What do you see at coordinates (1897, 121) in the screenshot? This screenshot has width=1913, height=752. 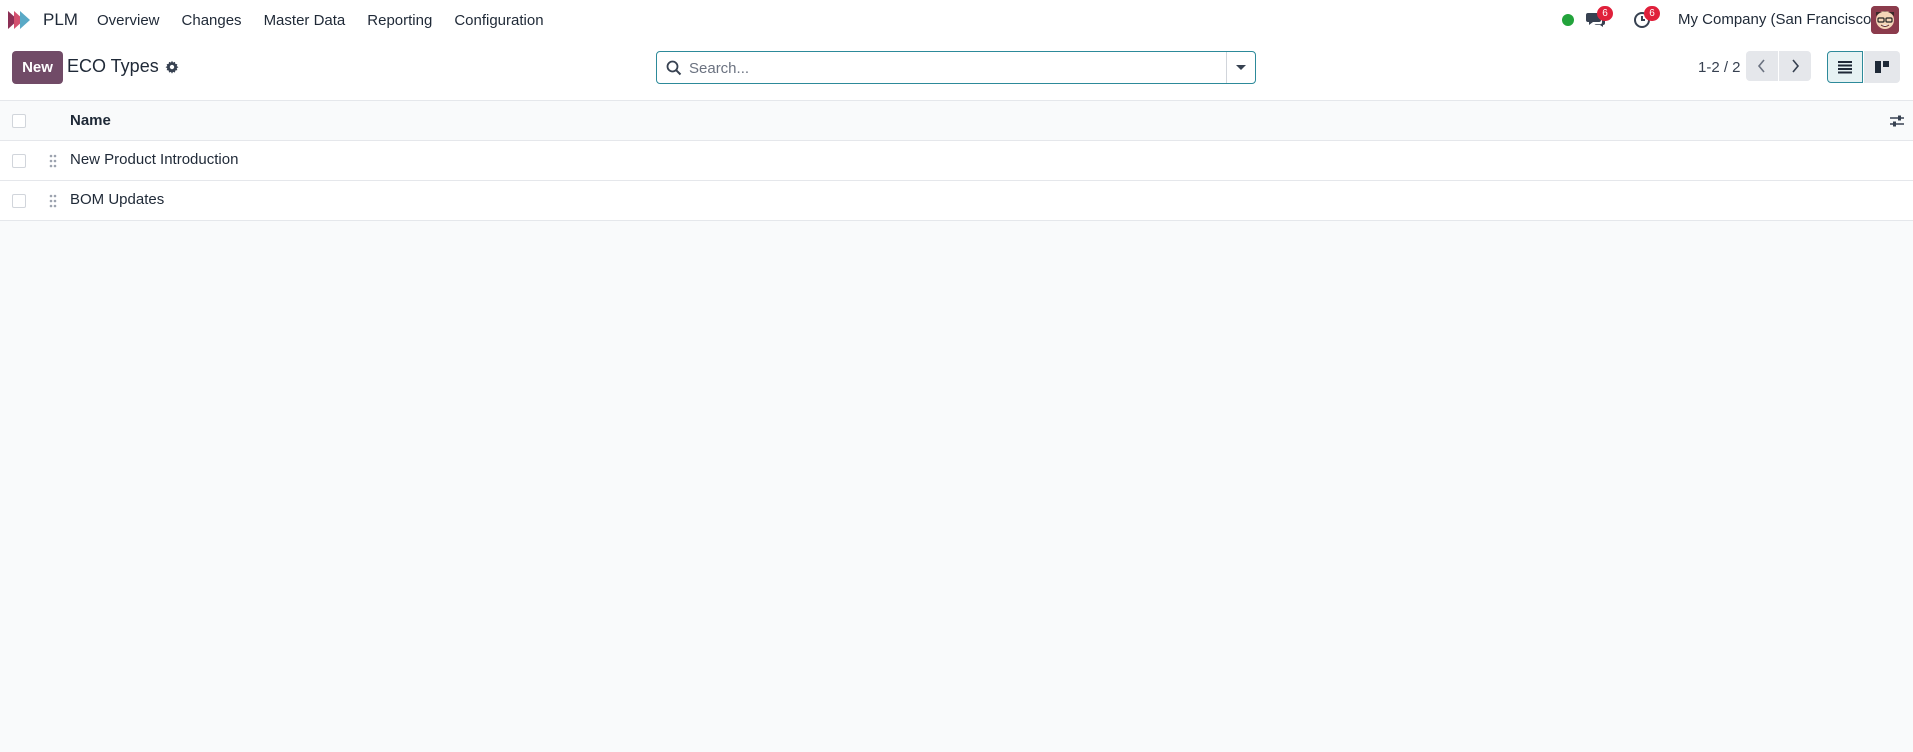 I see `sliders-icon` at bounding box center [1897, 121].